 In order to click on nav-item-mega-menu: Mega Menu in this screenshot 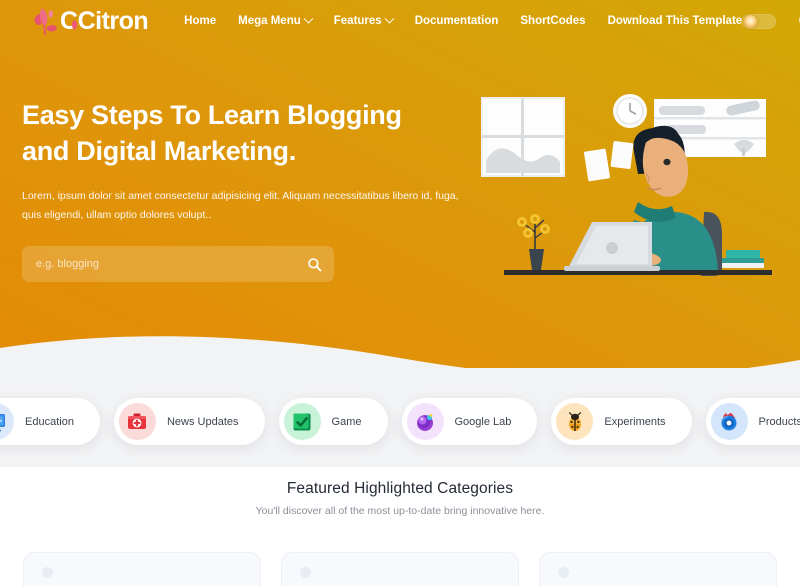, I will do `click(276, 20)`.